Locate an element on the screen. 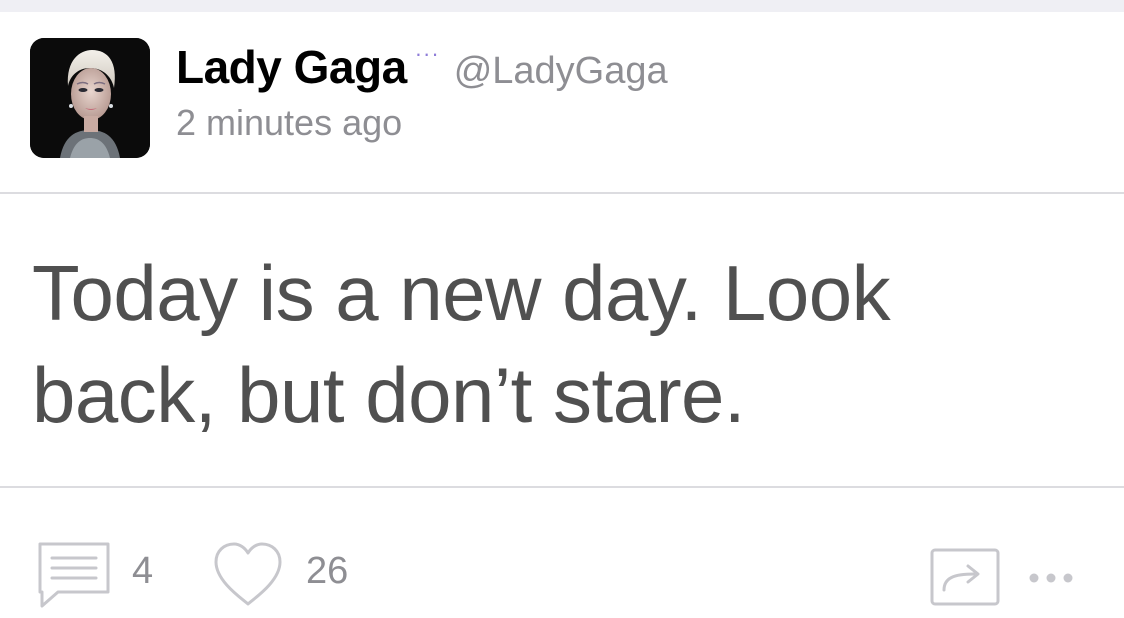 The height and width of the screenshot is (618, 1124). heart-icon is located at coordinates (248, 574).